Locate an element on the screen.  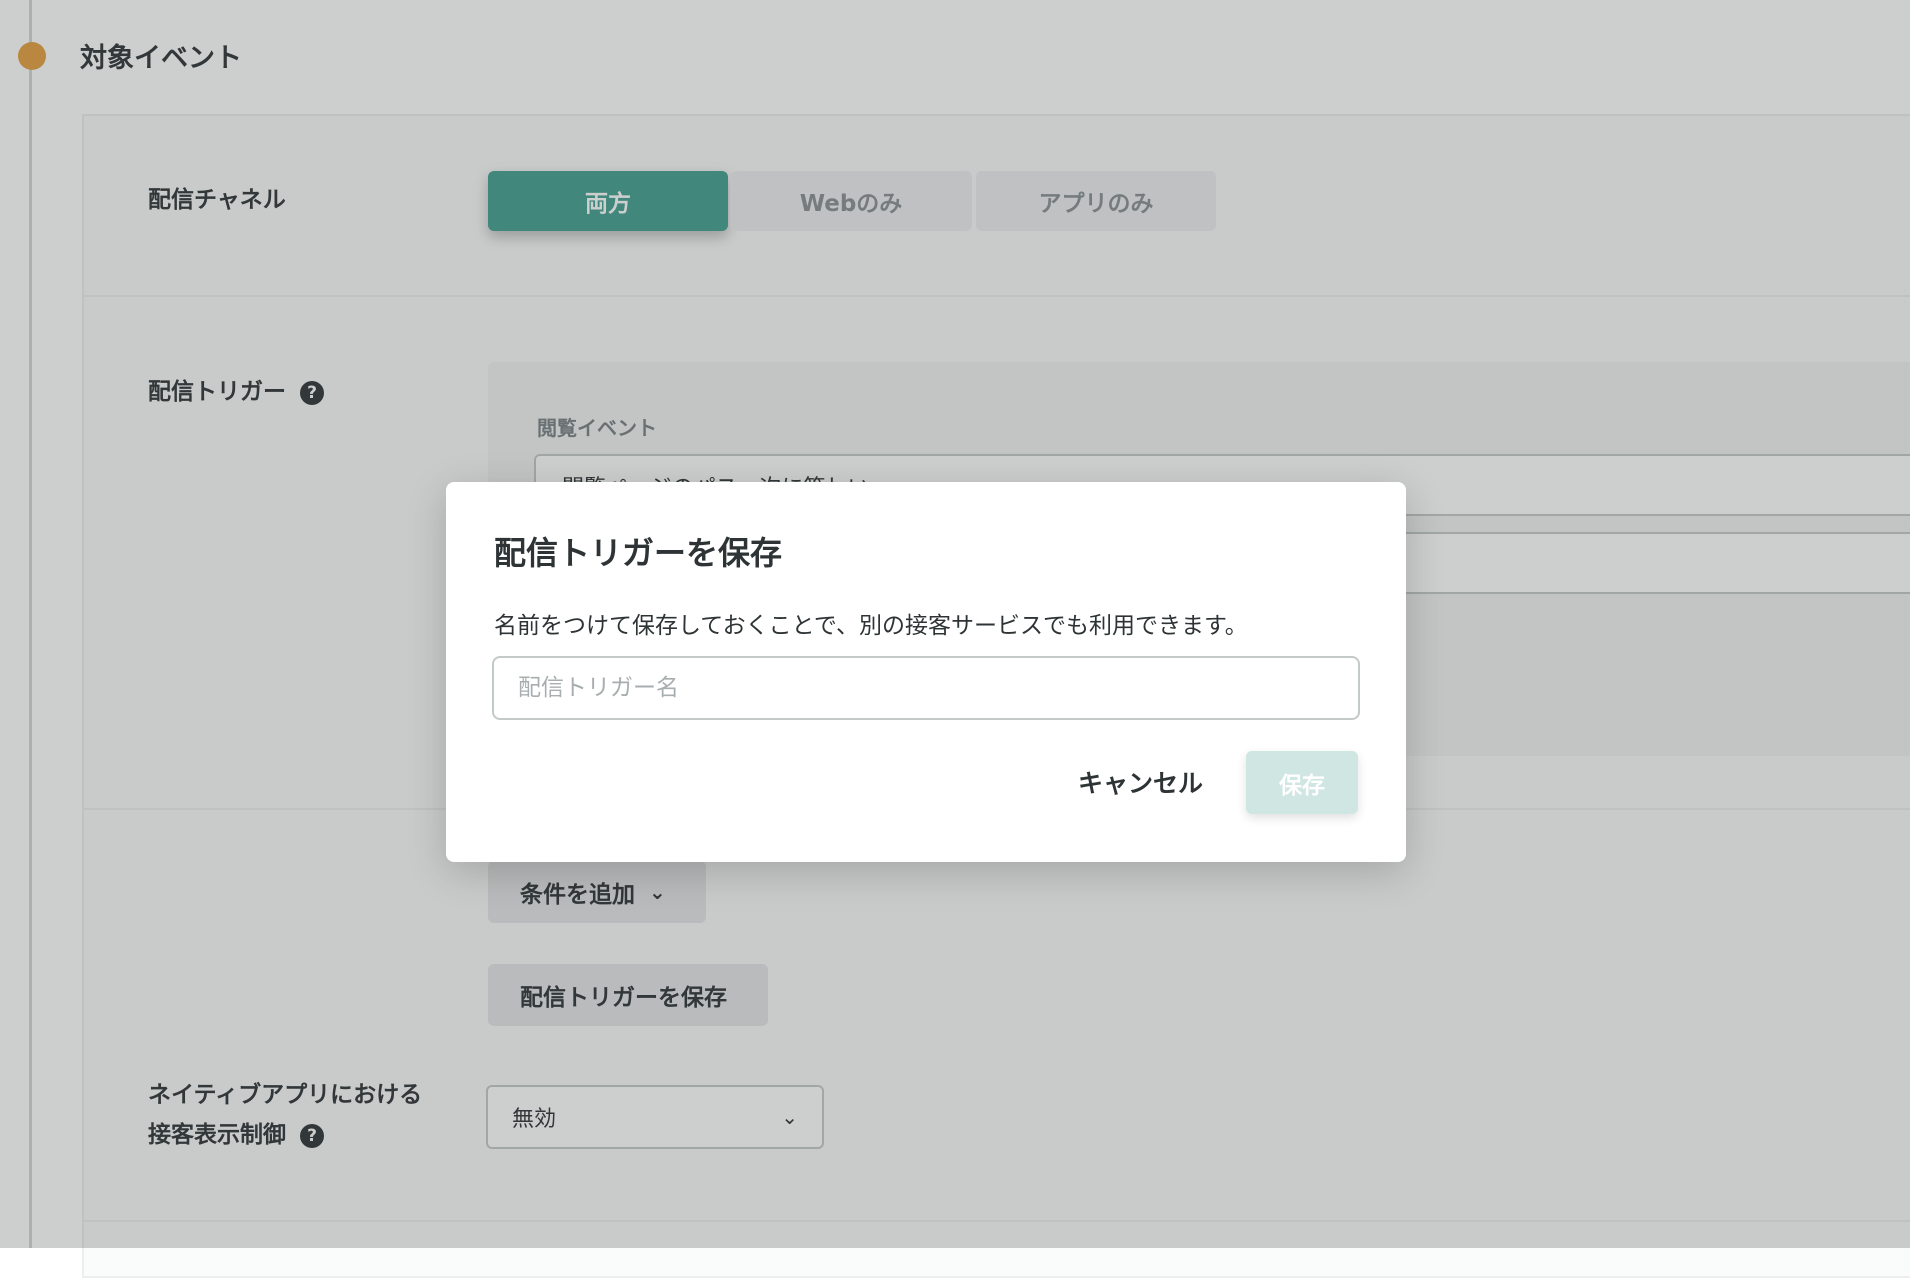
trigger-name-input is located at coordinates (926, 688).